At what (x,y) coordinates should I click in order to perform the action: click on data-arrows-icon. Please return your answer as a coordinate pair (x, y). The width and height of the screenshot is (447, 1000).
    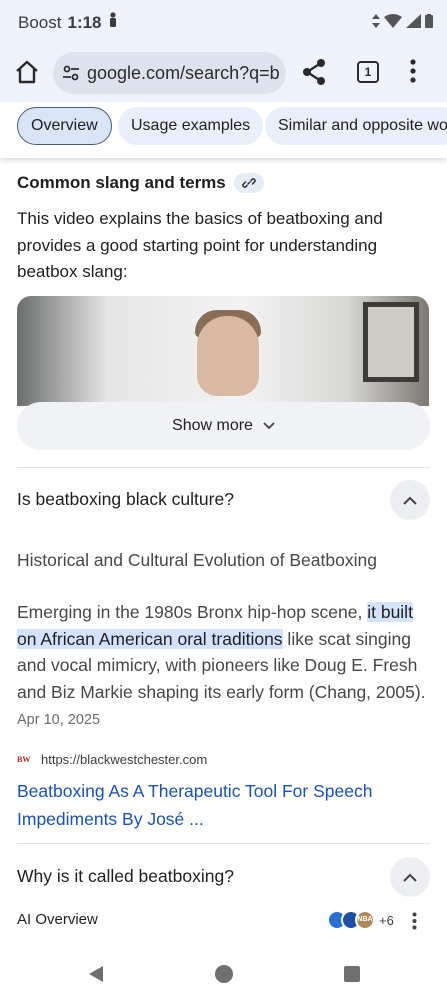
    Looking at the image, I should click on (376, 23).